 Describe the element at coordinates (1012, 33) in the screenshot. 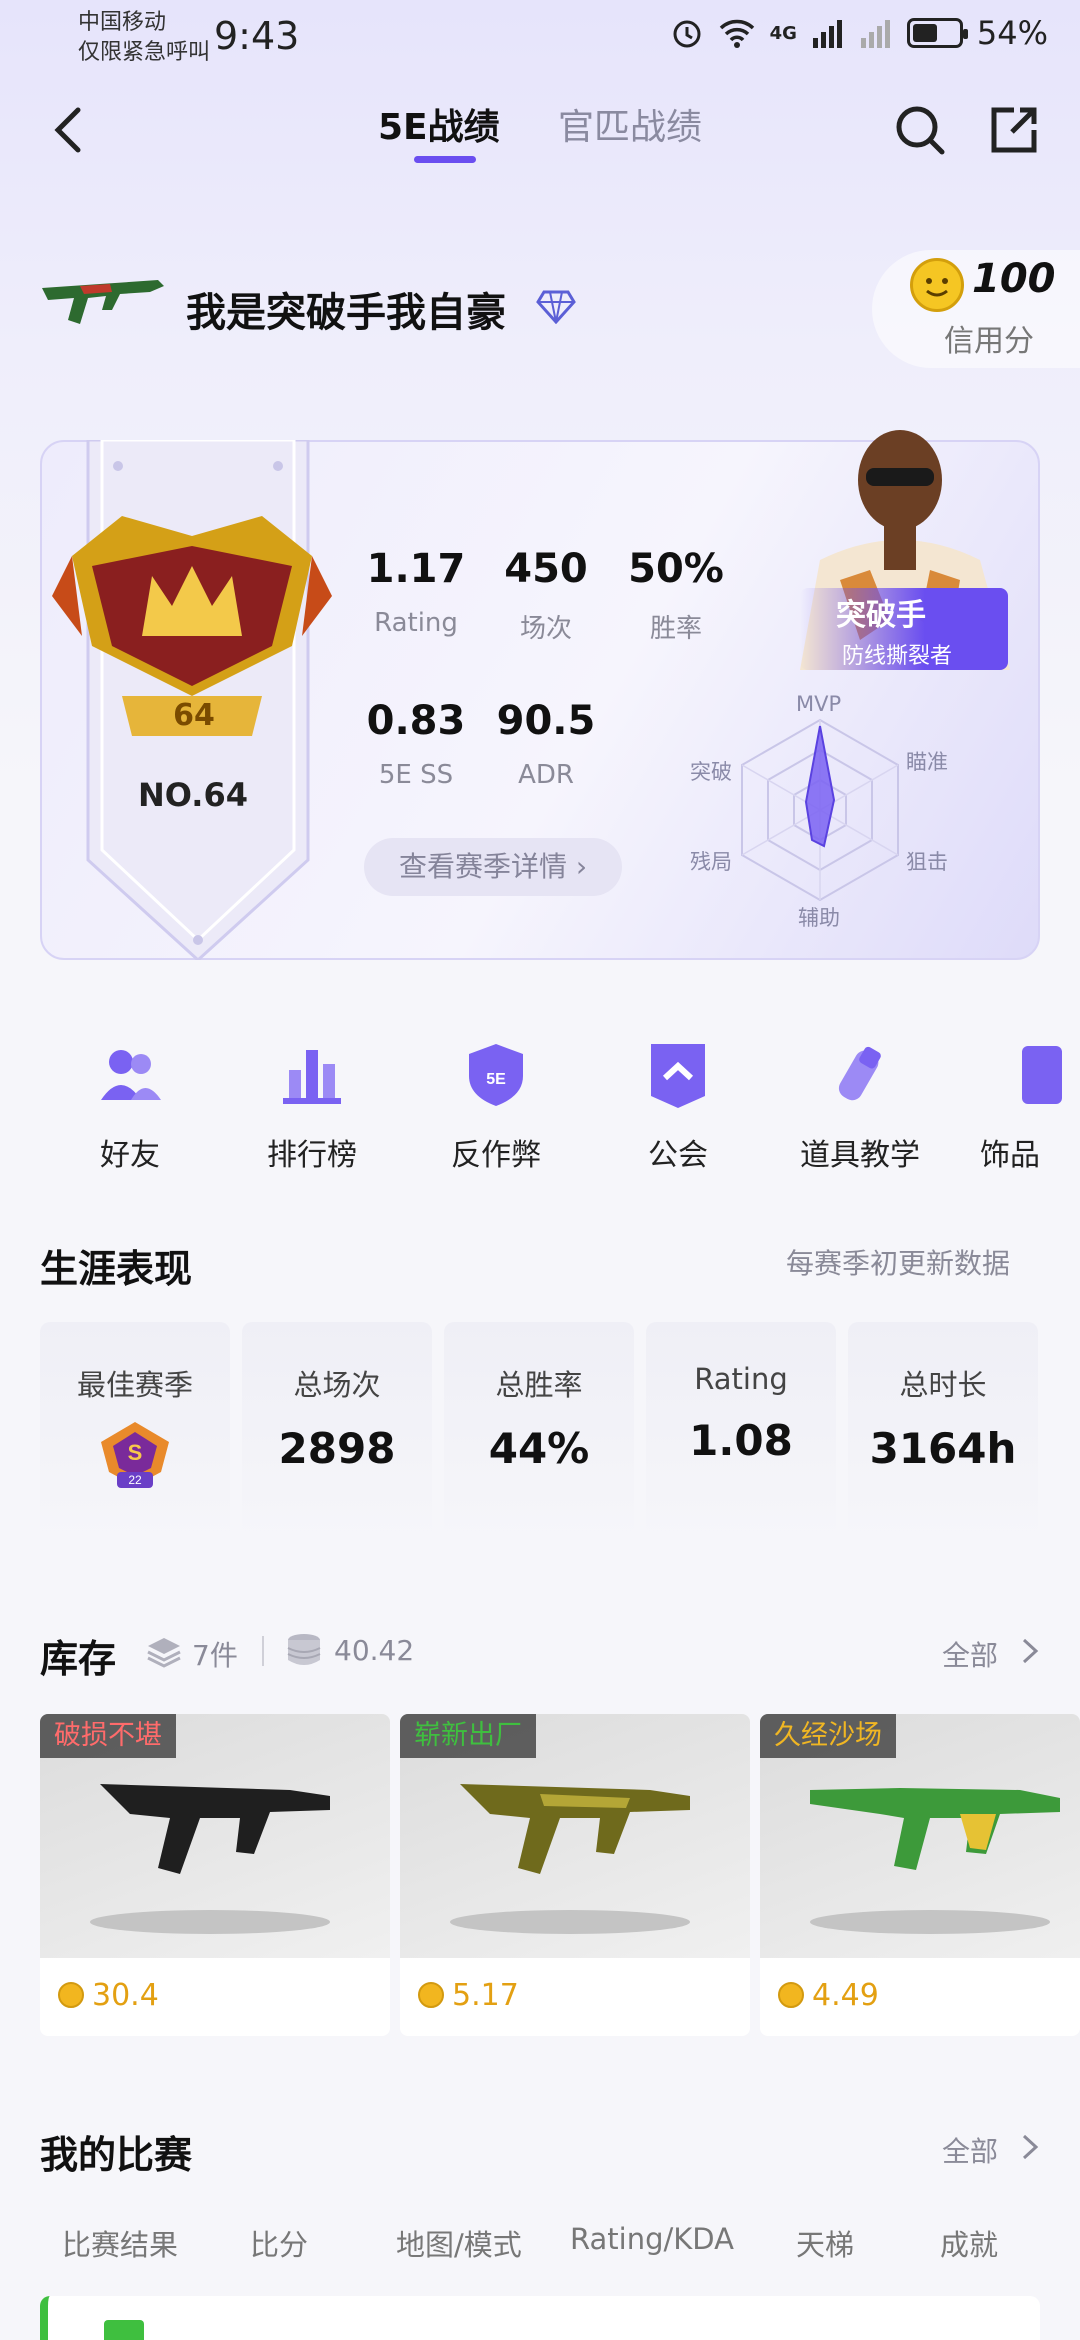

I see `battery-percent: 54%` at that location.